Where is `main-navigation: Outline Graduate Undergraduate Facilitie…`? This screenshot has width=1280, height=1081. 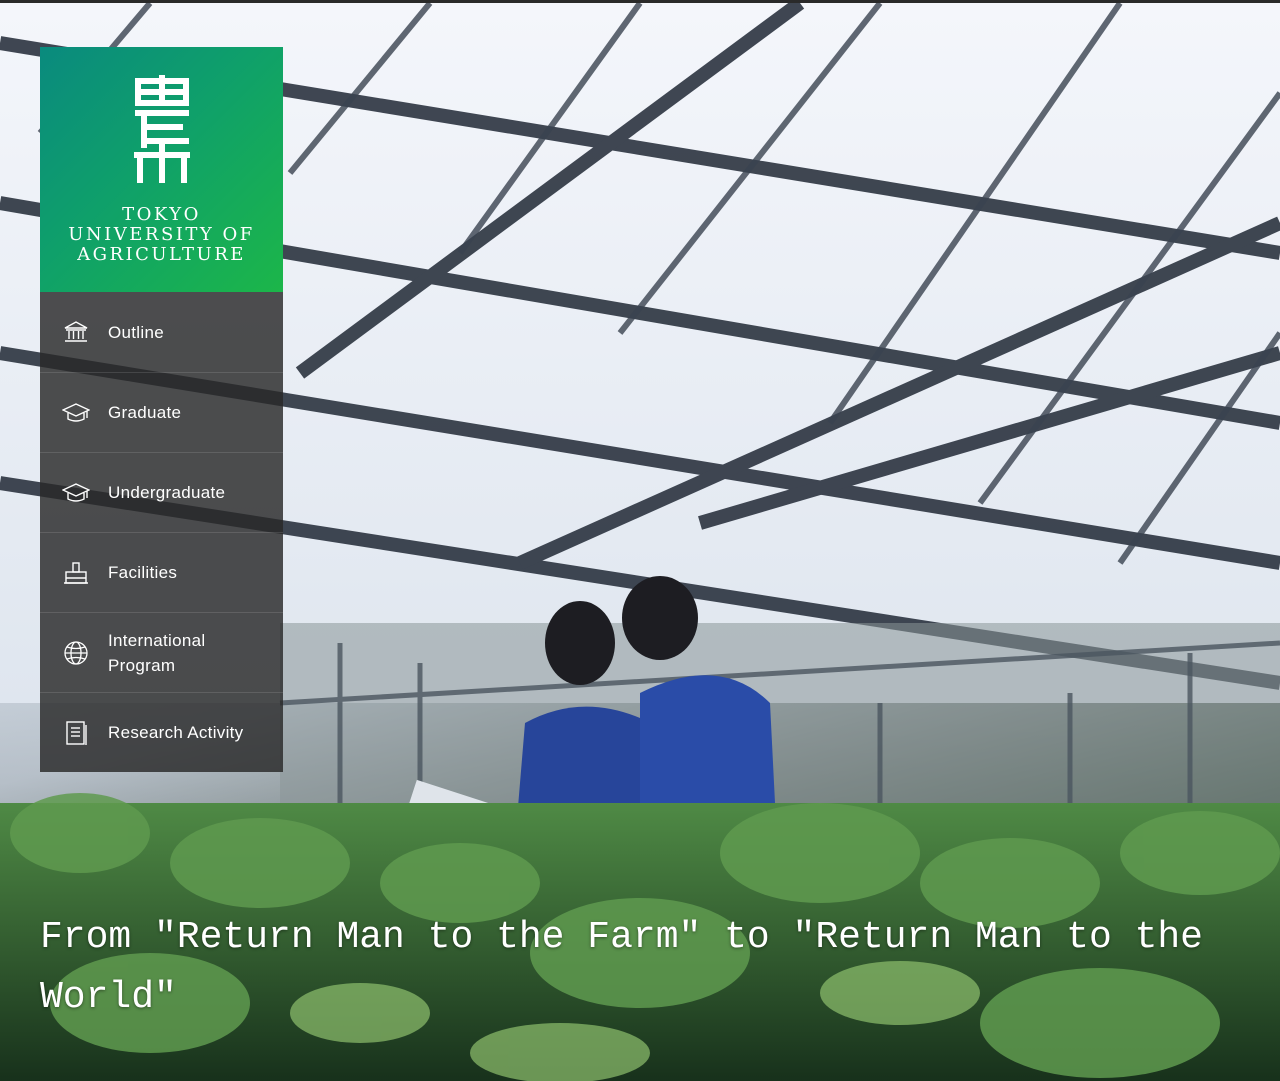 main-navigation: Outline Graduate Undergraduate Facilitie… is located at coordinates (161, 532).